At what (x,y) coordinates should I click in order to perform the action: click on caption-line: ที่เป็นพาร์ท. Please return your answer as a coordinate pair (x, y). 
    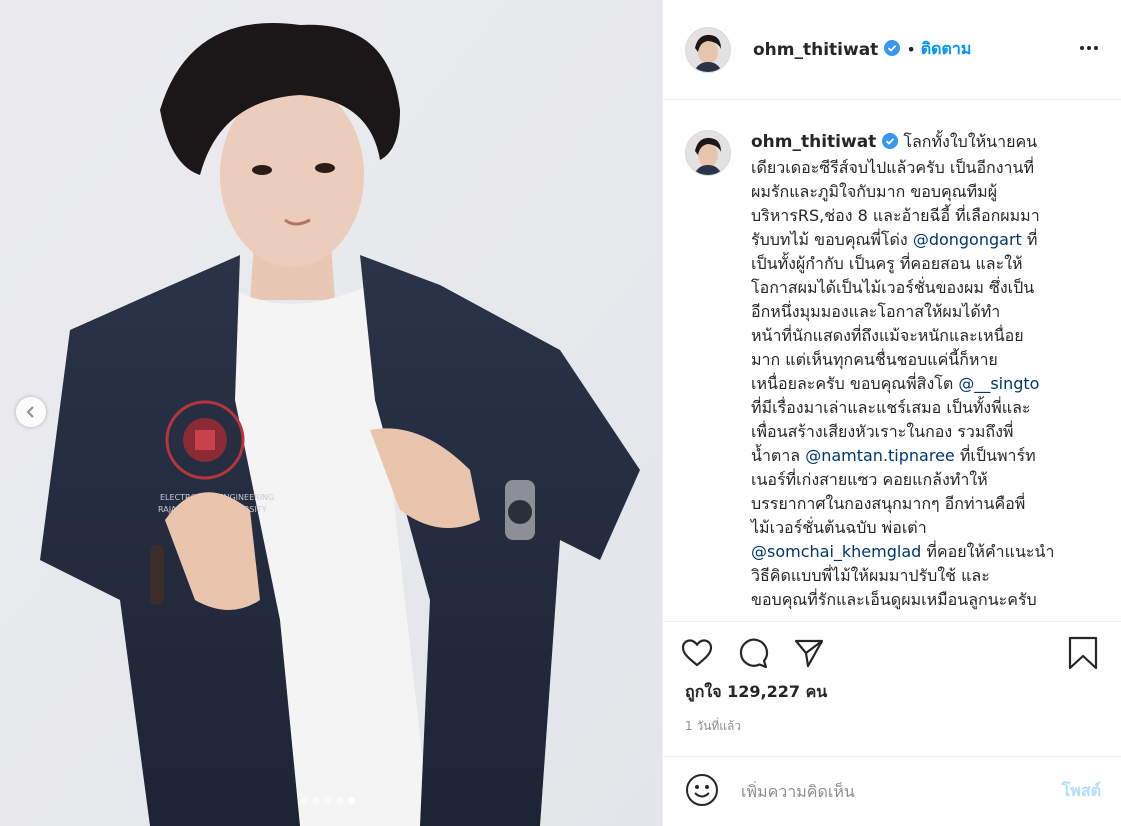
    Looking at the image, I should click on (995, 455).